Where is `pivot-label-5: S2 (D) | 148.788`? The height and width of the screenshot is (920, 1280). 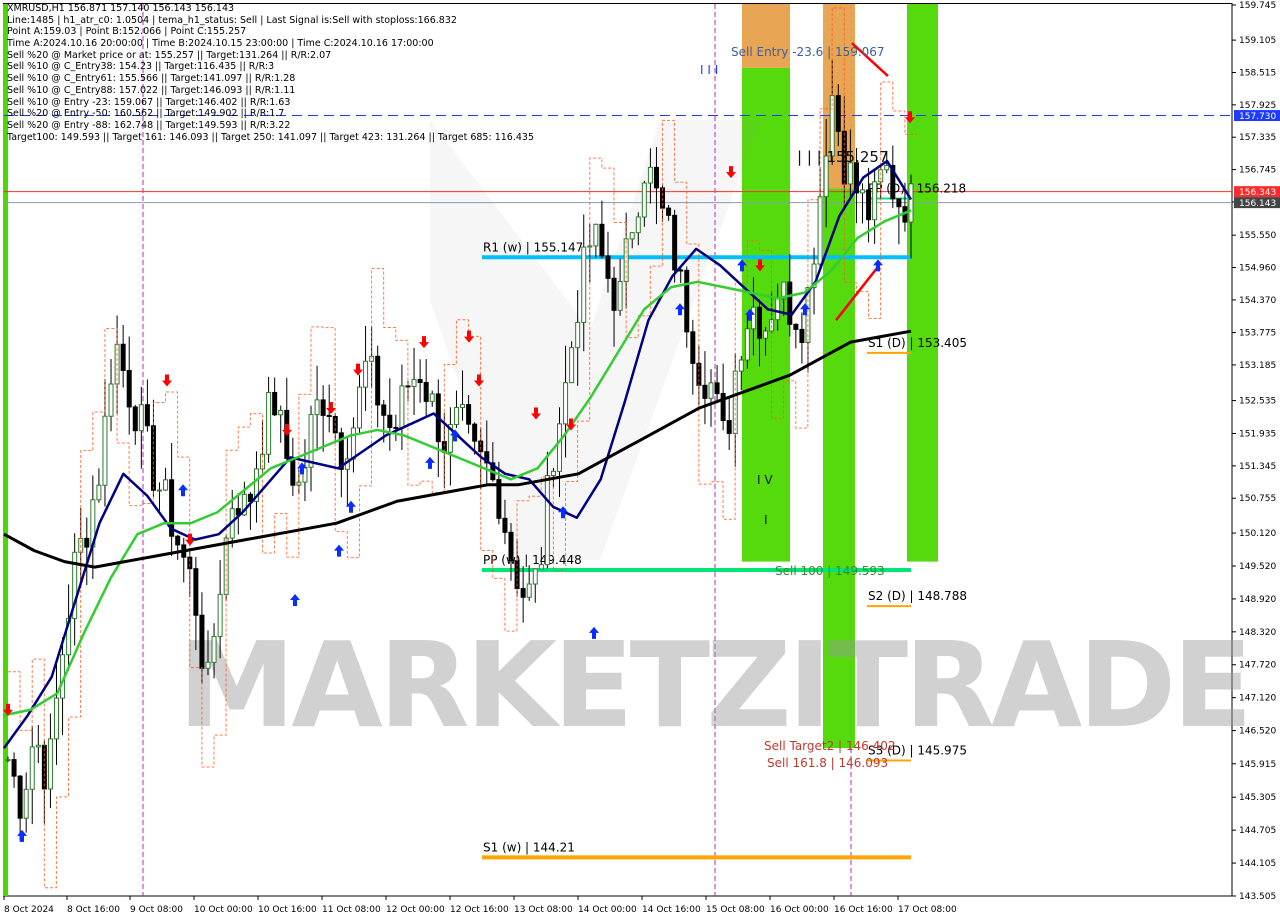
pivot-label-5: S2 (D) | 148.788 is located at coordinates (917, 596).